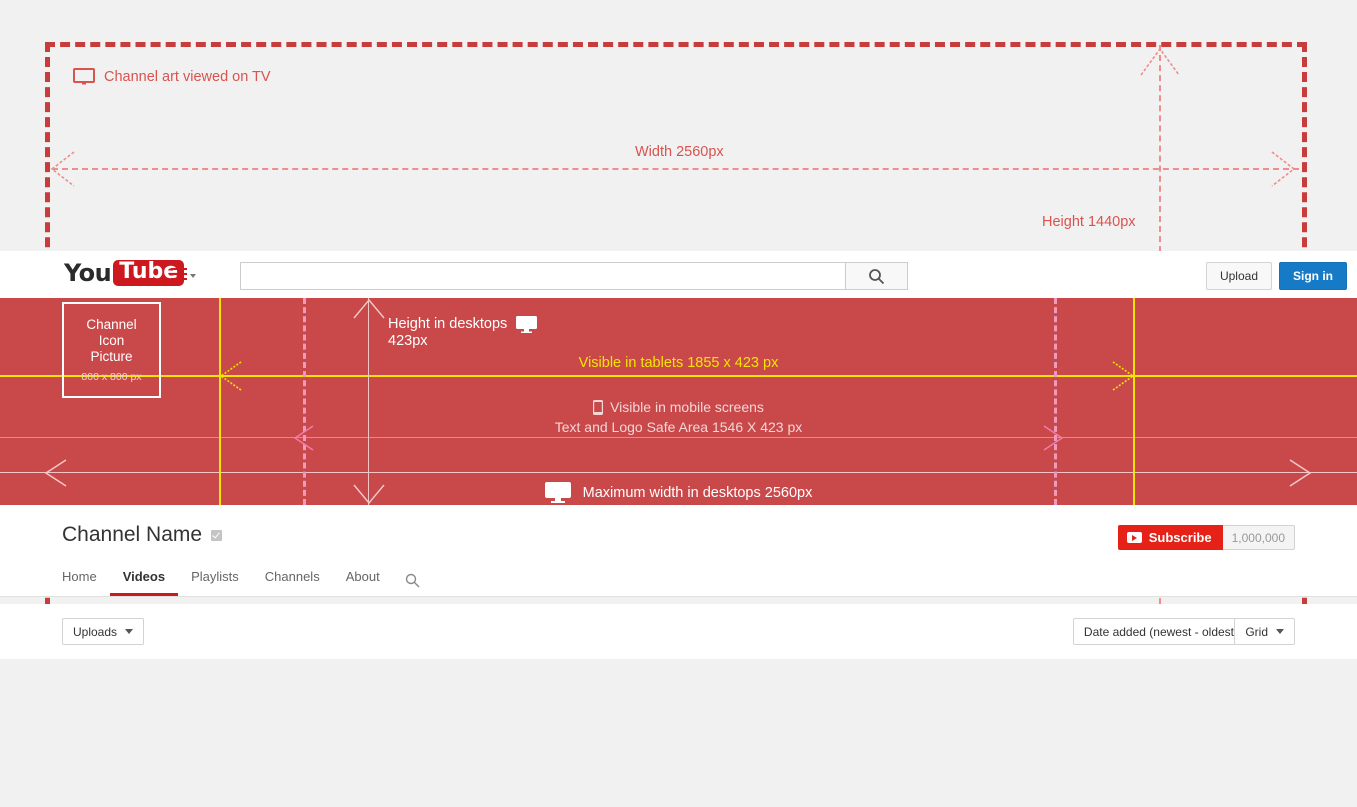 The height and width of the screenshot is (807, 1357). Describe the element at coordinates (193, 275) in the screenshot. I see `chevron-down-icon` at that location.